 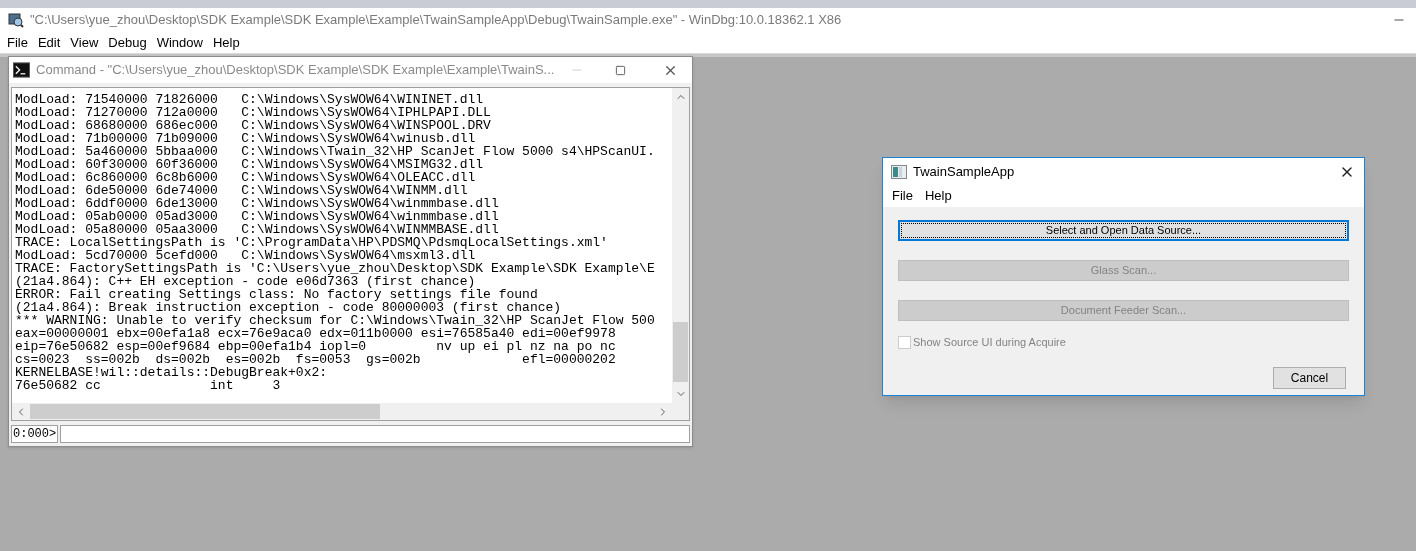 What do you see at coordinates (249, 164) in the screenshot?
I see `output-line: ModLoad: 60f30000 60f36000 C:\Windows\SysWOW64\MSIMG32.dll` at bounding box center [249, 164].